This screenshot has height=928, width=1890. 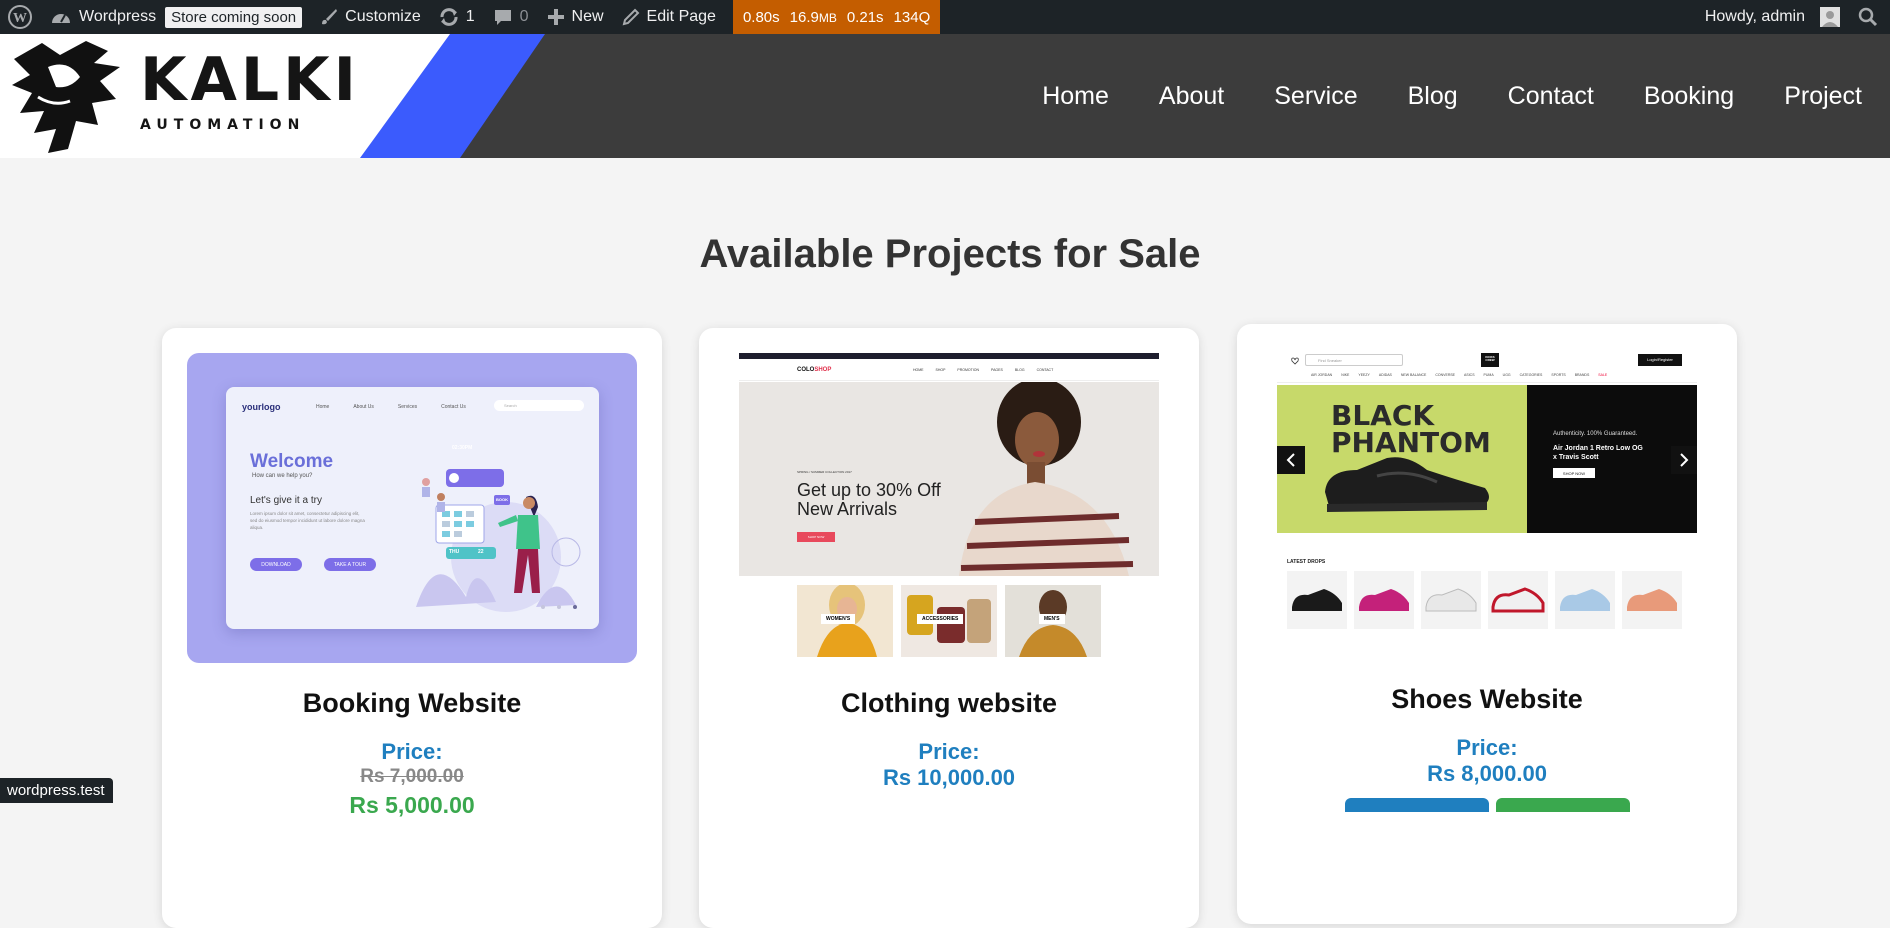 I want to click on logo-subtitle: AUTOMATION, so click(x=223, y=125).